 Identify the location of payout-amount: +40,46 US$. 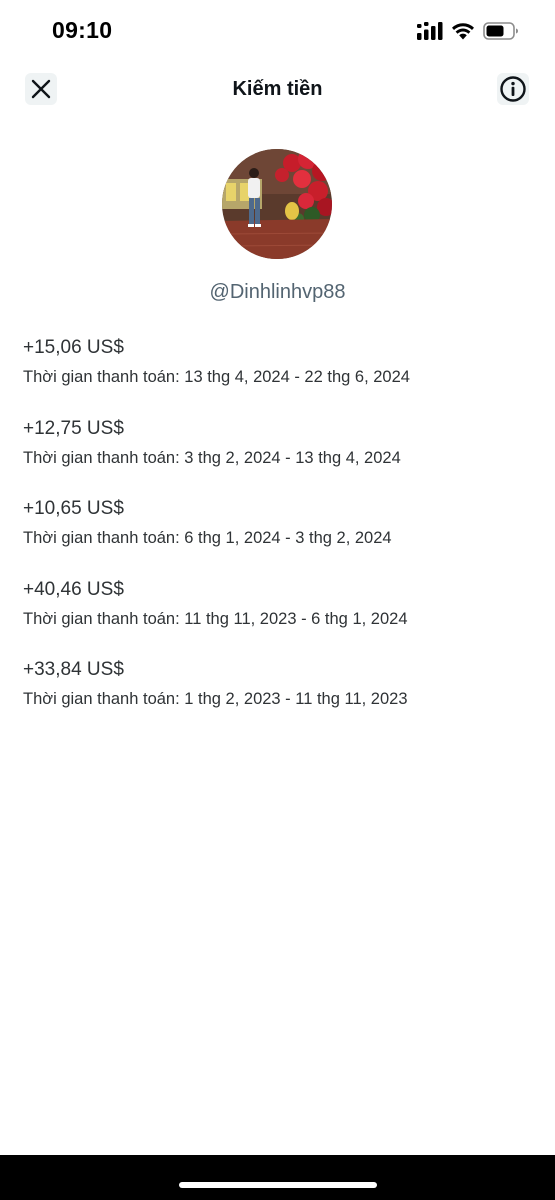
(73, 589).